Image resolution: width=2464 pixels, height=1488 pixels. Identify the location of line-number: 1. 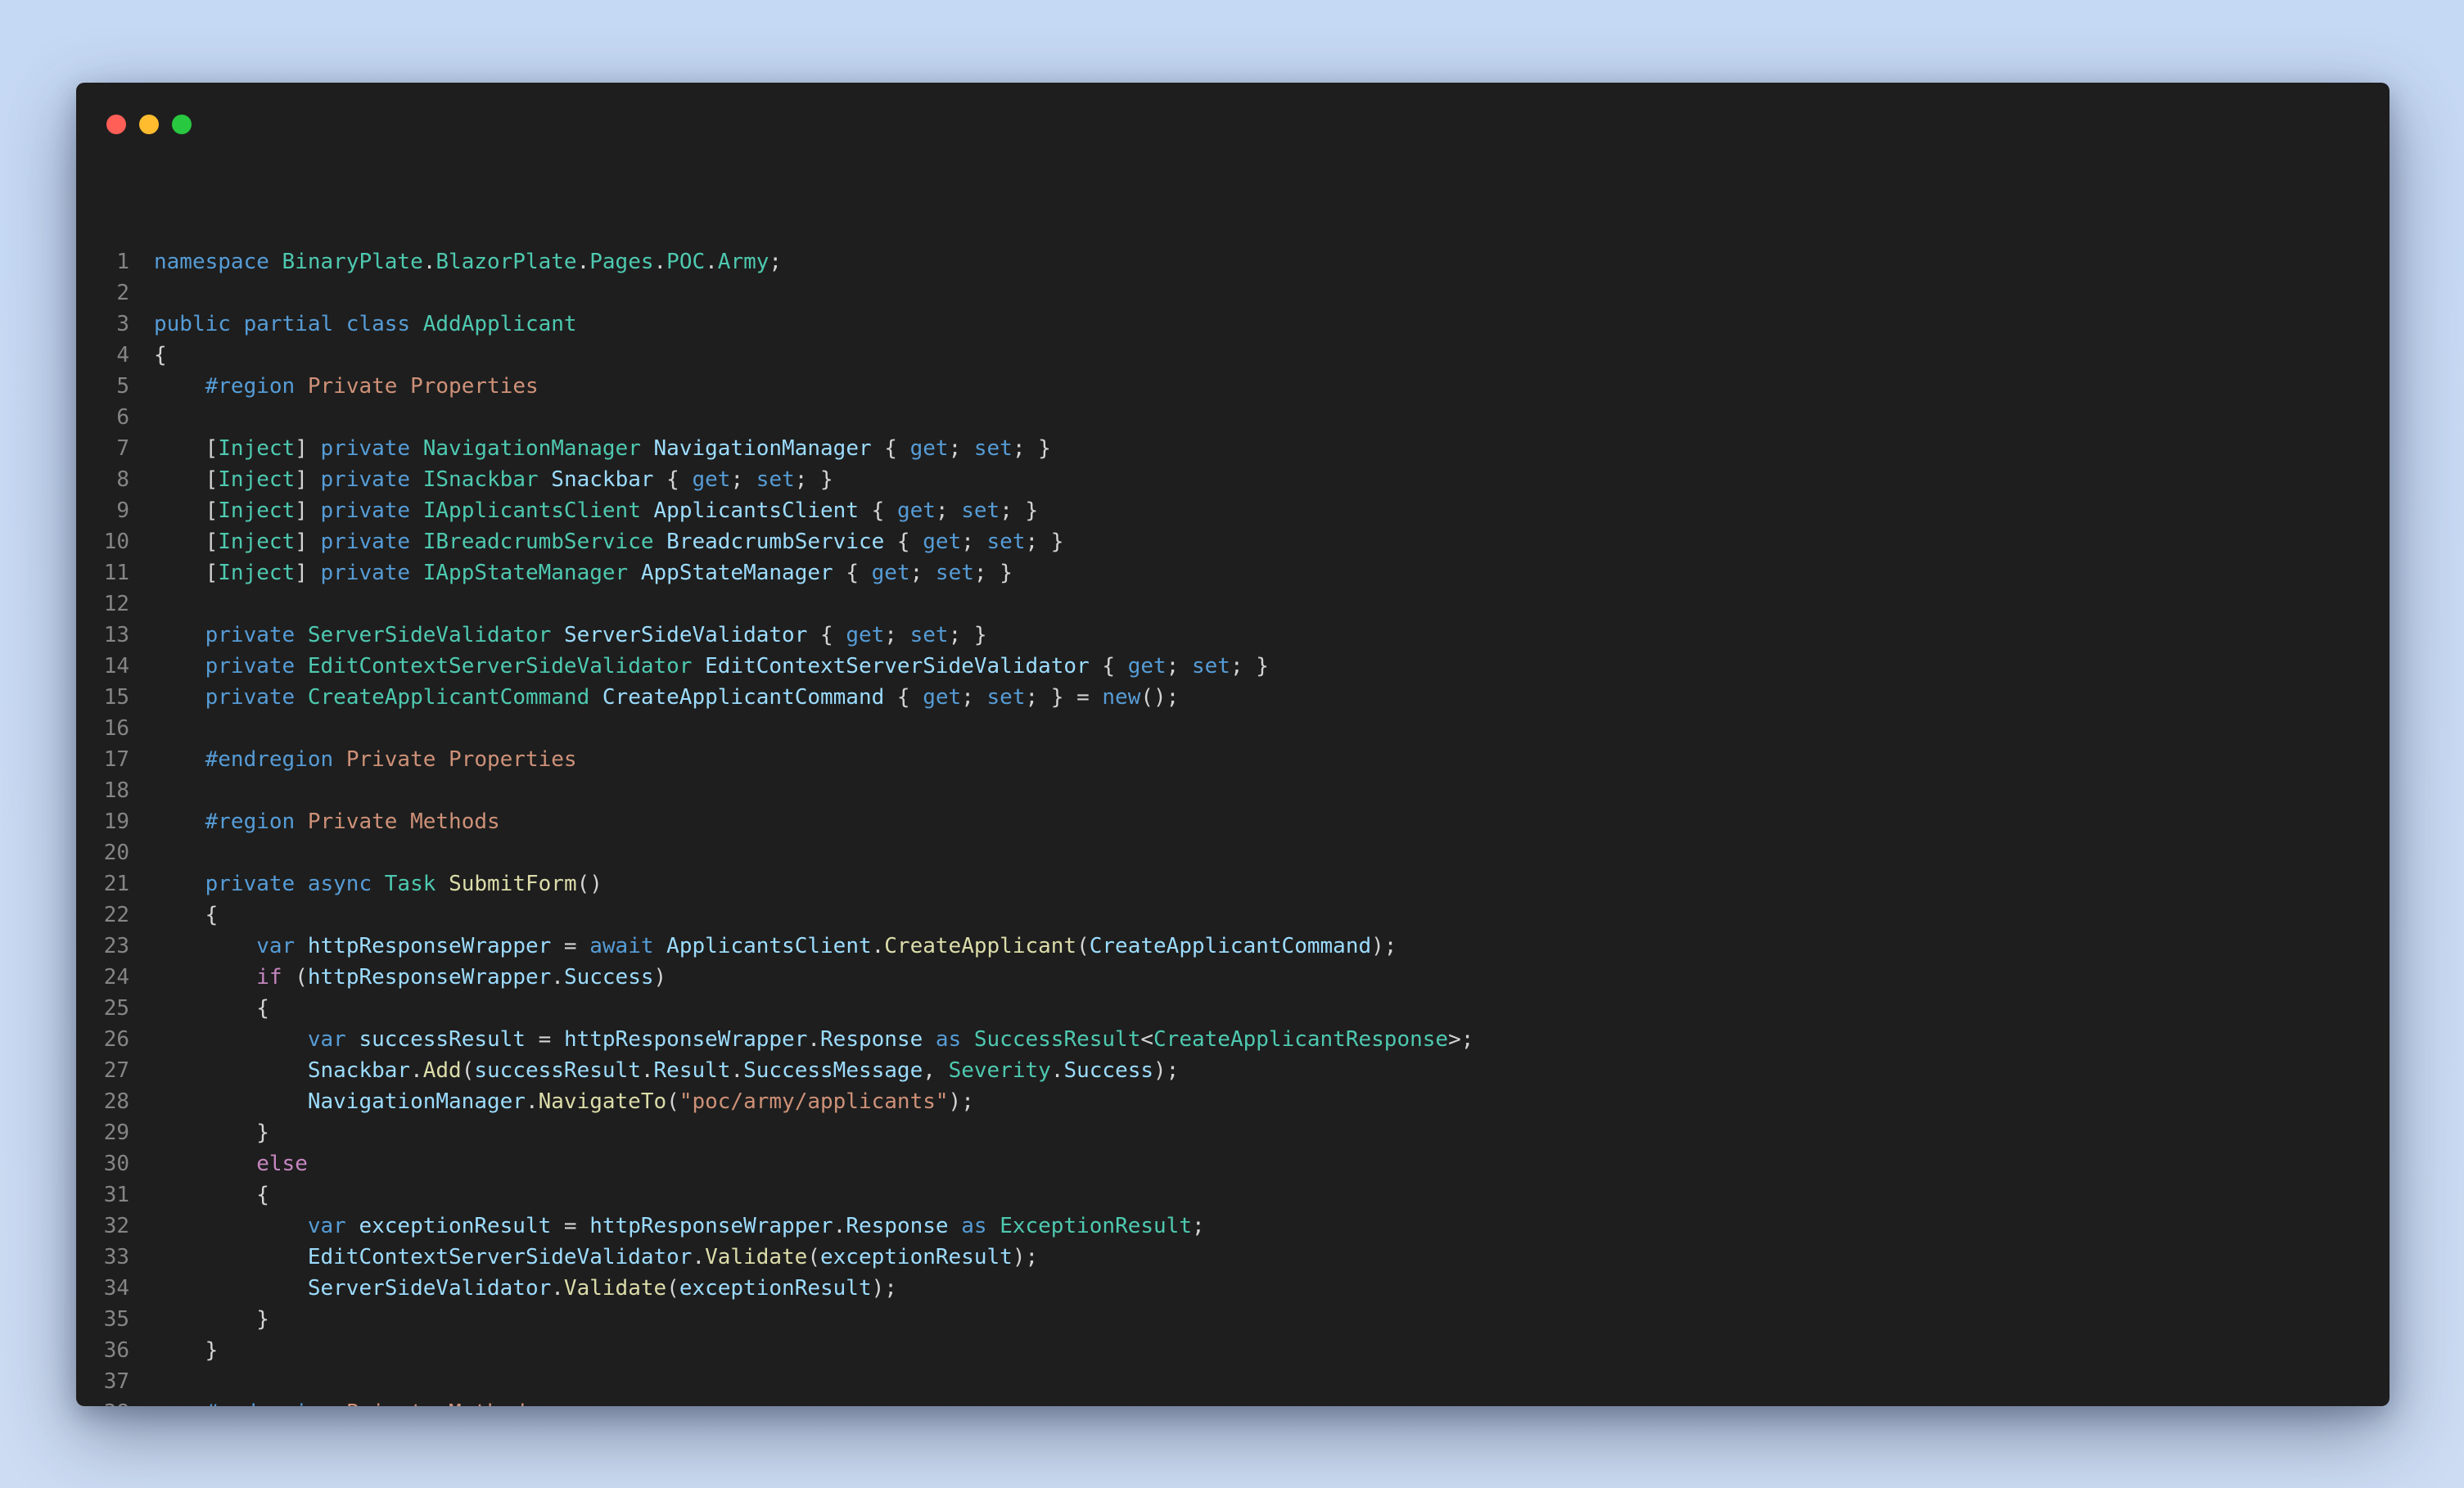
(122, 262).